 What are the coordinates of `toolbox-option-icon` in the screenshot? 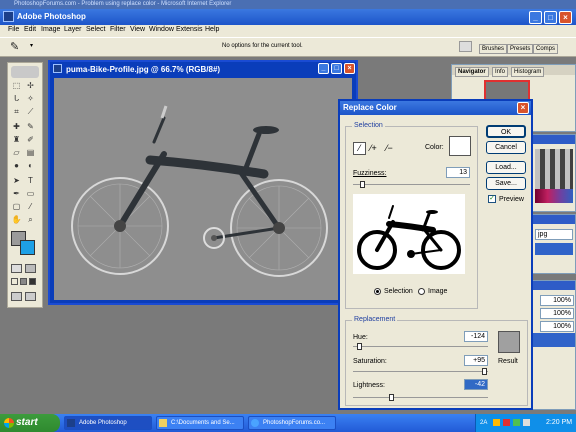 It's located at (30, 296).